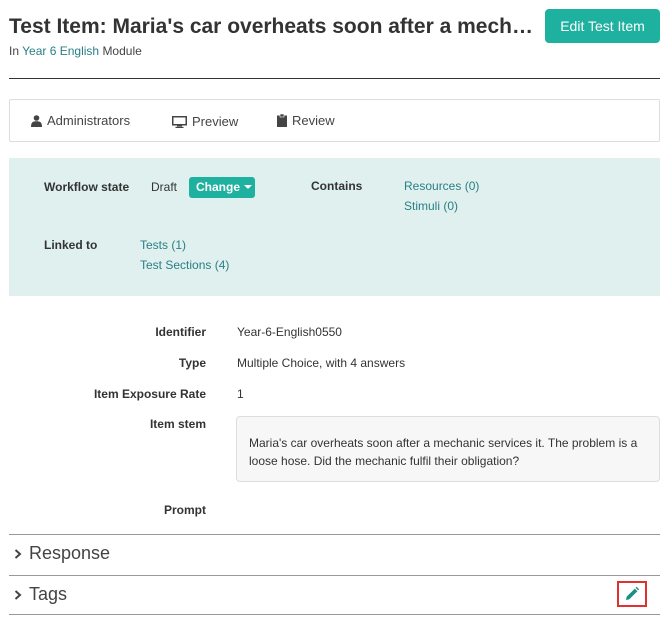 The width and height of the screenshot is (667, 622). What do you see at coordinates (185, 510) in the screenshot?
I see `prompt-label: Prompt` at bounding box center [185, 510].